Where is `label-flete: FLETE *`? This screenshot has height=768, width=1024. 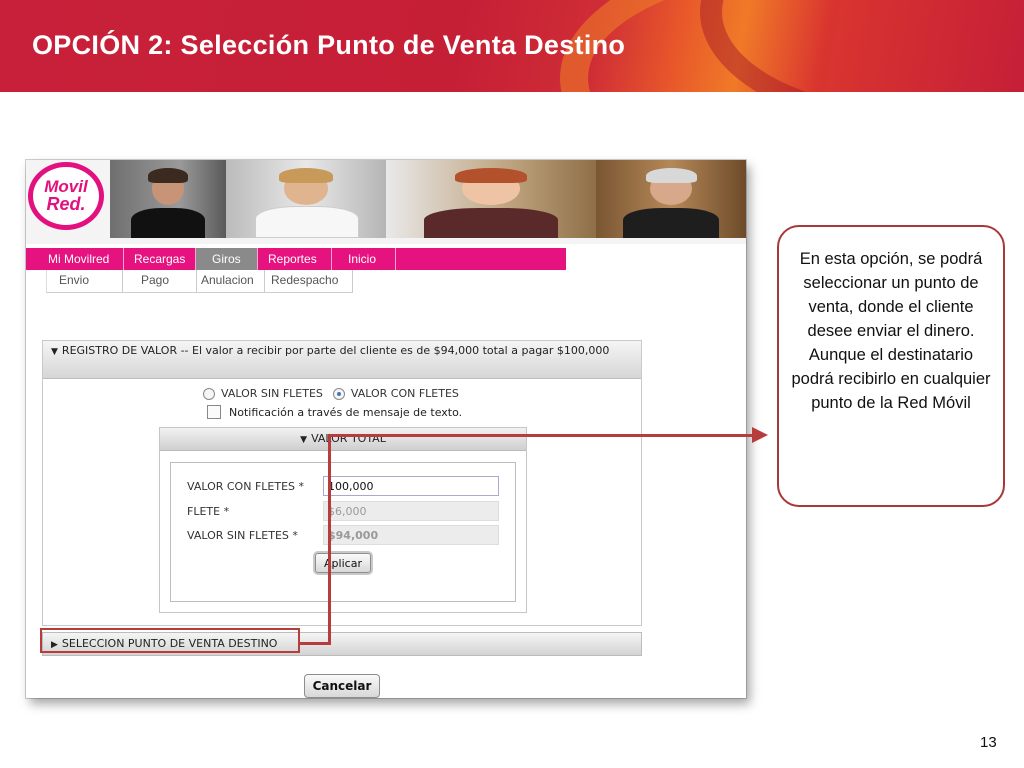 label-flete: FLETE * is located at coordinates (208, 511).